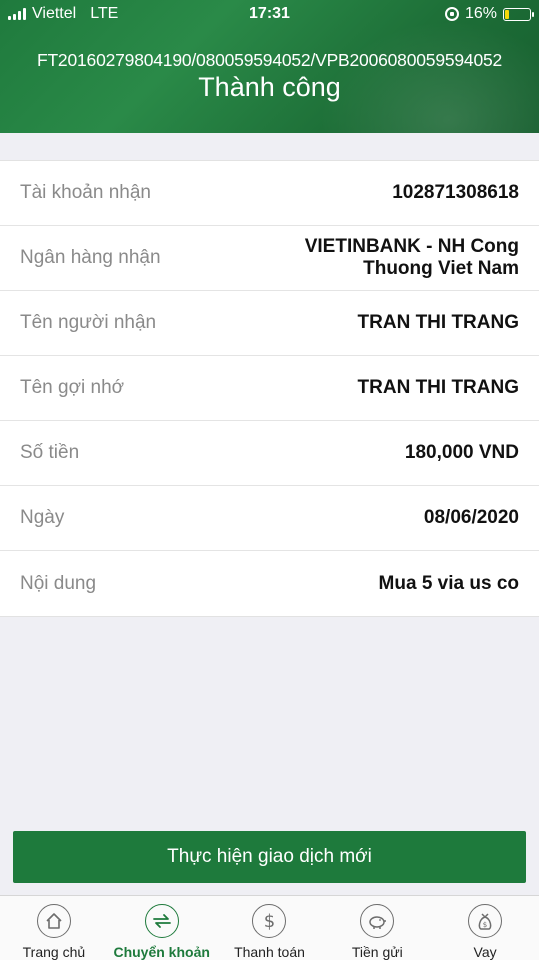 The width and height of the screenshot is (539, 960). I want to click on detail-row-date: Ngày 08/06/2020, so click(269, 518).